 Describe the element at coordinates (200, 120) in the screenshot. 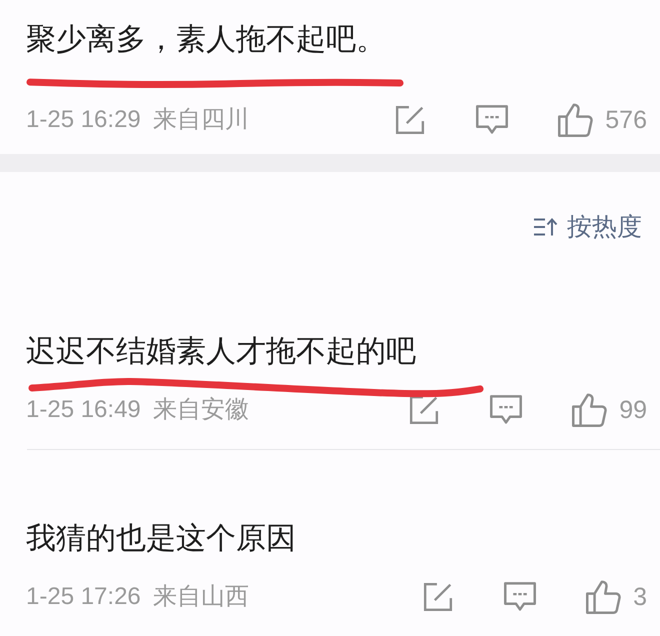

I see `comment-location: 来自四川` at that location.